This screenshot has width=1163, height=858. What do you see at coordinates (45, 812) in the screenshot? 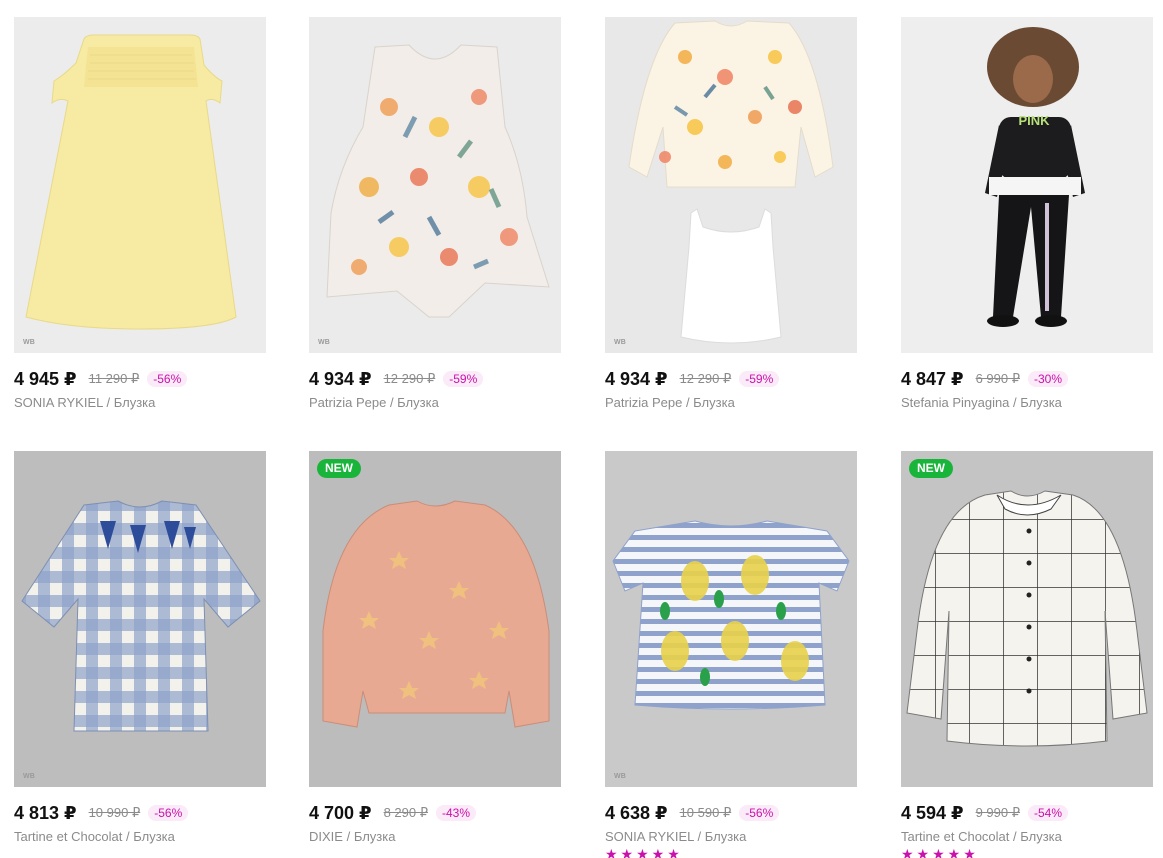
I see `current-price: 4 813 ₽` at bounding box center [45, 812].